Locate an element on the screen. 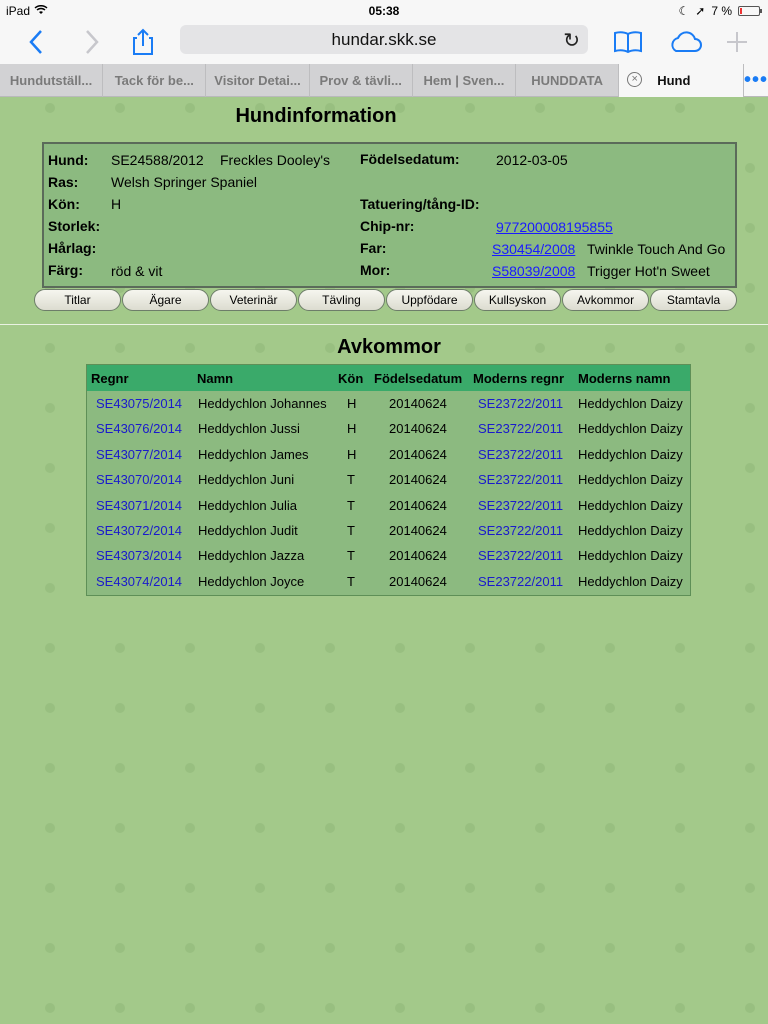  clock: 05:38 is located at coordinates (384, 11).